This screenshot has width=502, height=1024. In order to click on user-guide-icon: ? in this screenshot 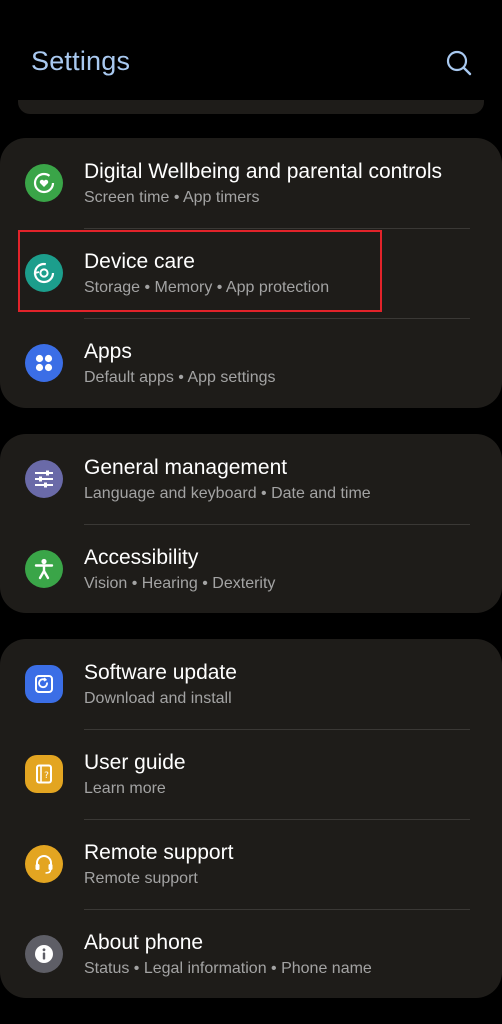, I will do `click(44, 774)`.